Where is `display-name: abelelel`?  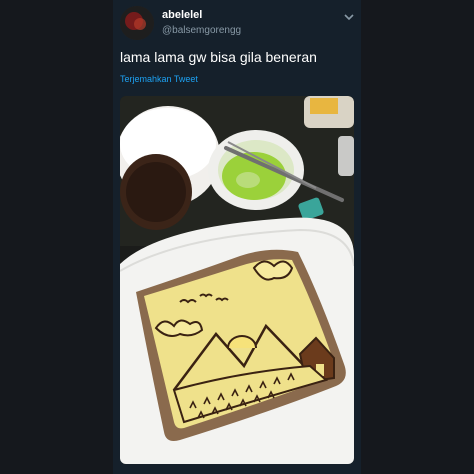 display-name: abelelel is located at coordinates (182, 15).